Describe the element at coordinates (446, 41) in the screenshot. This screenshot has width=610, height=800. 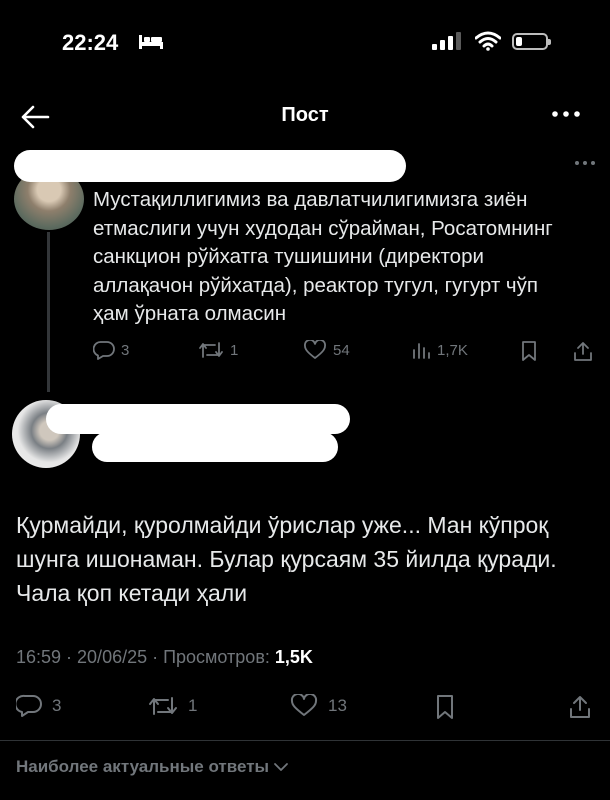
I see `cellular-signal-icon` at that location.